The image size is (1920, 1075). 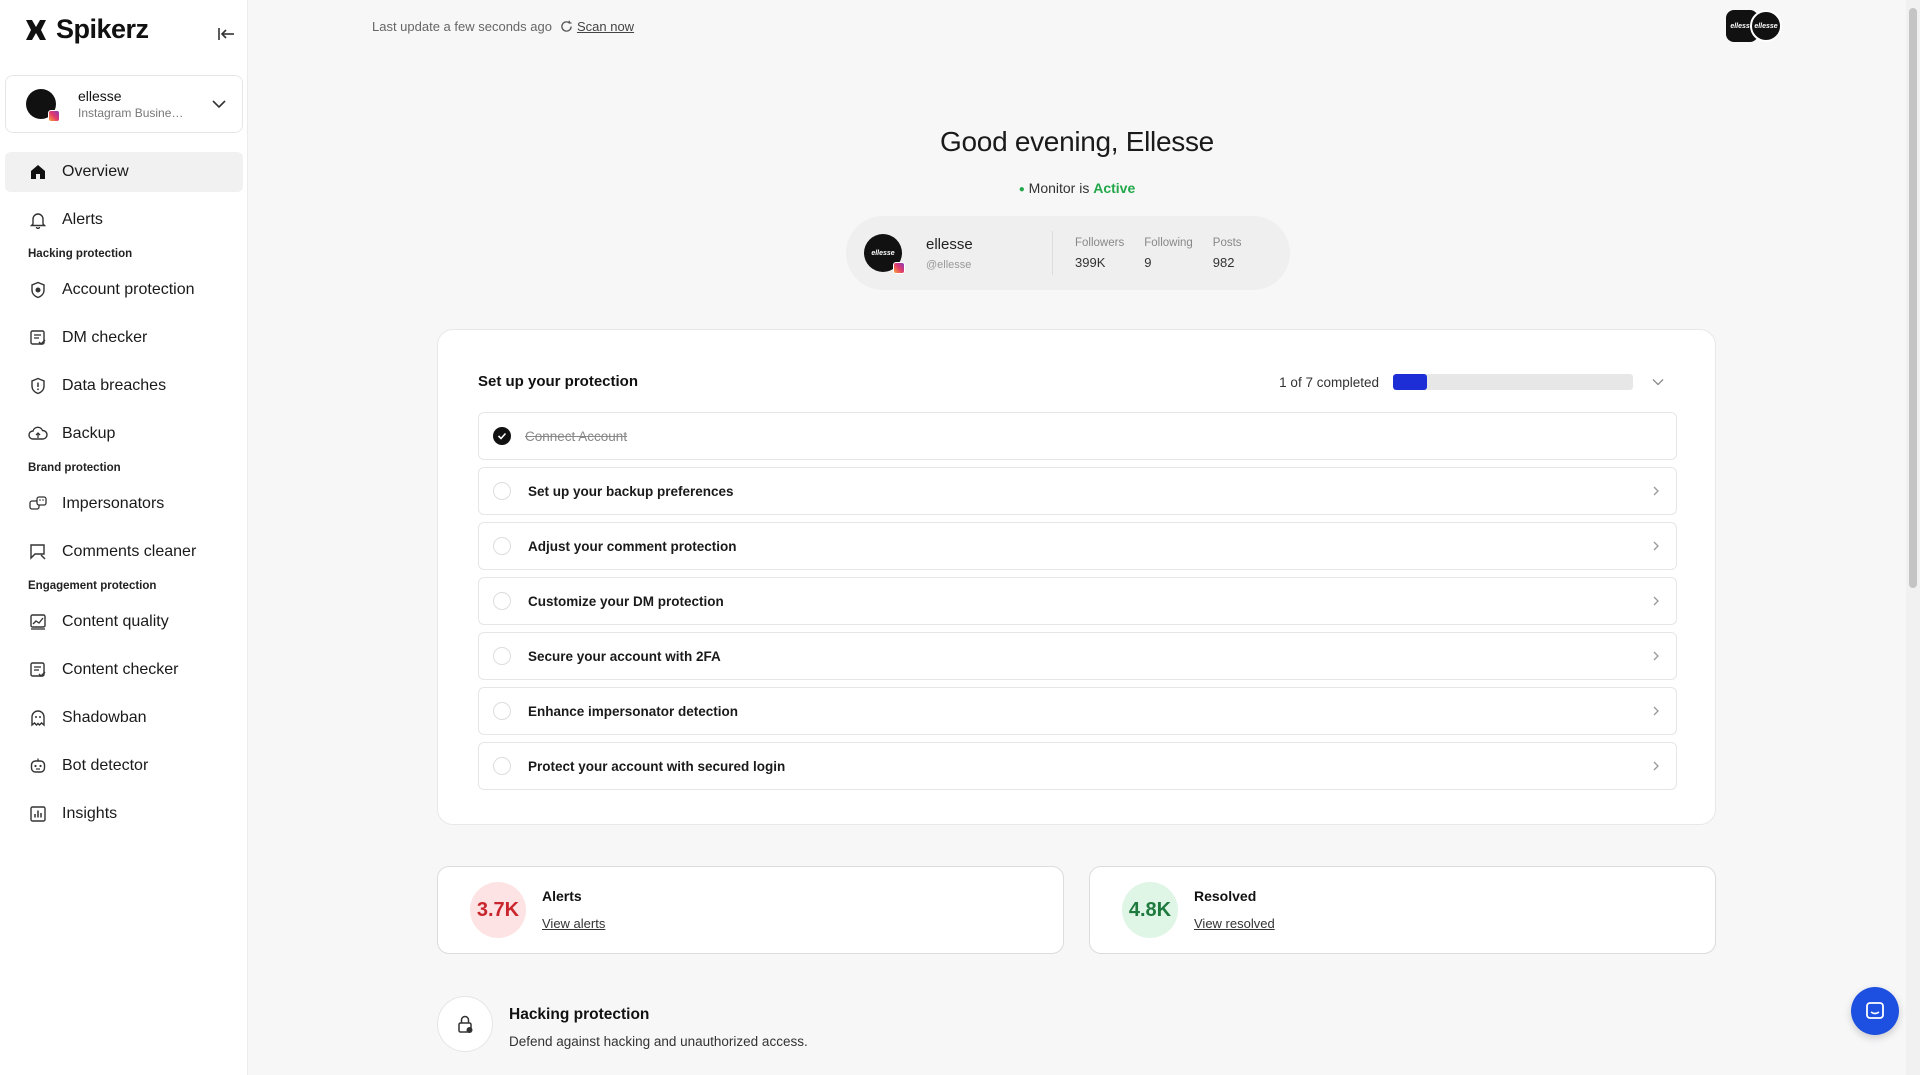 What do you see at coordinates (95, 171) in the screenshot?
I see `sidebar-item-label: Overview` at bounding box center [95, 171].